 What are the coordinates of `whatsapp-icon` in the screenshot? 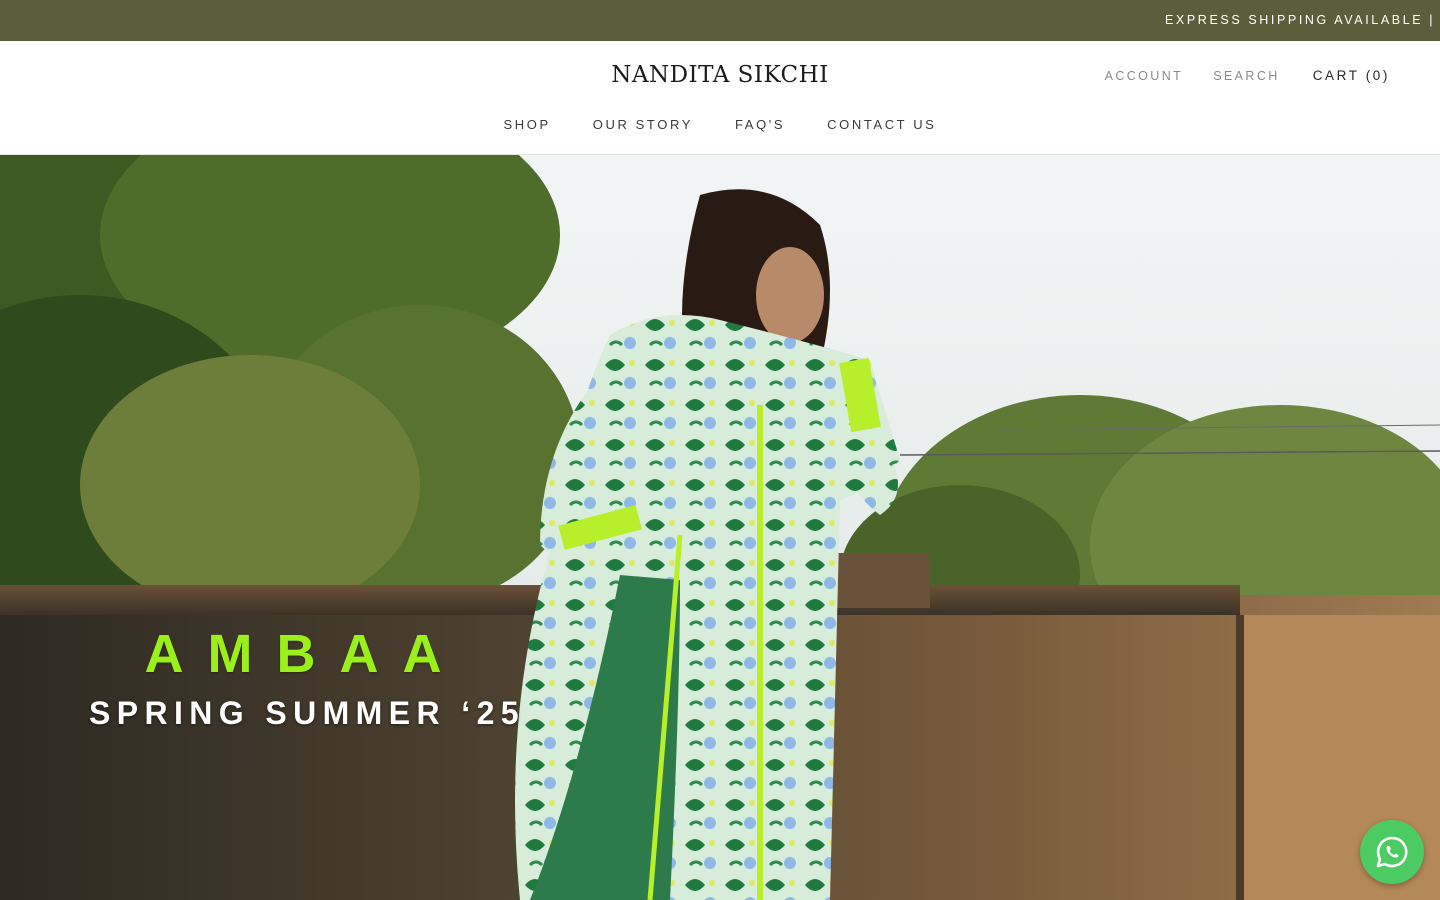 It's located at (1392, 852).